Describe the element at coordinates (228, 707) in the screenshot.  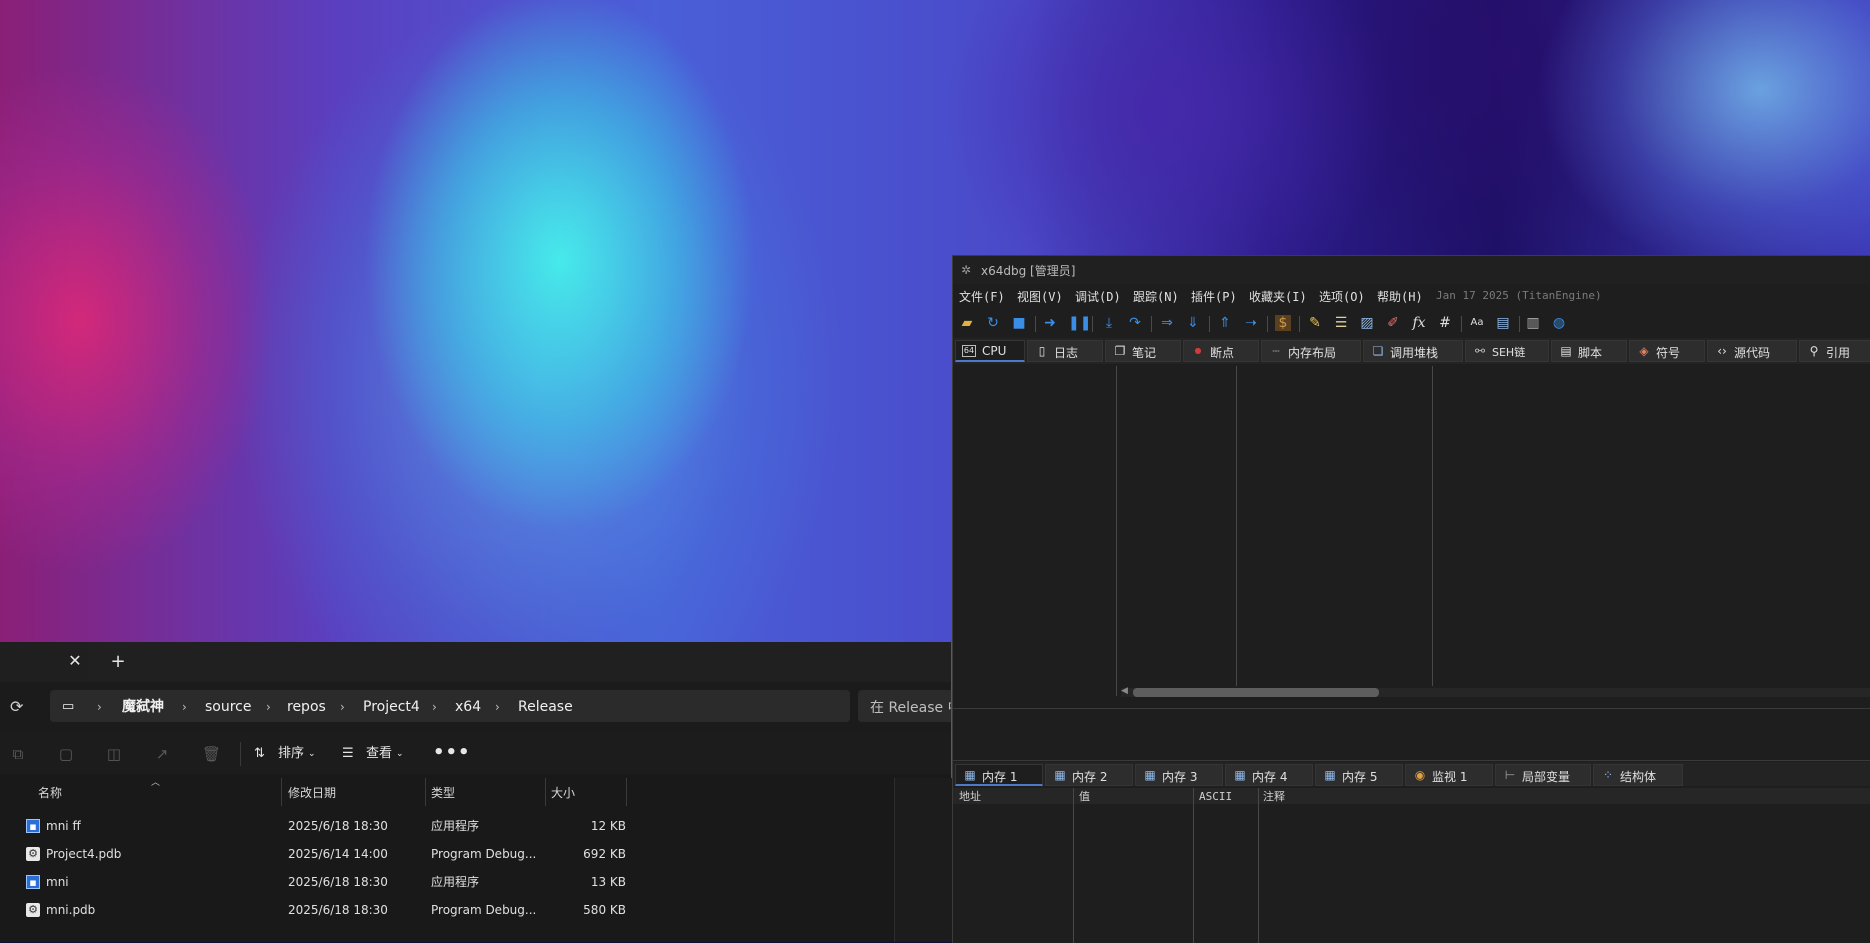
I see `breadcrumb-item: source` at that location.